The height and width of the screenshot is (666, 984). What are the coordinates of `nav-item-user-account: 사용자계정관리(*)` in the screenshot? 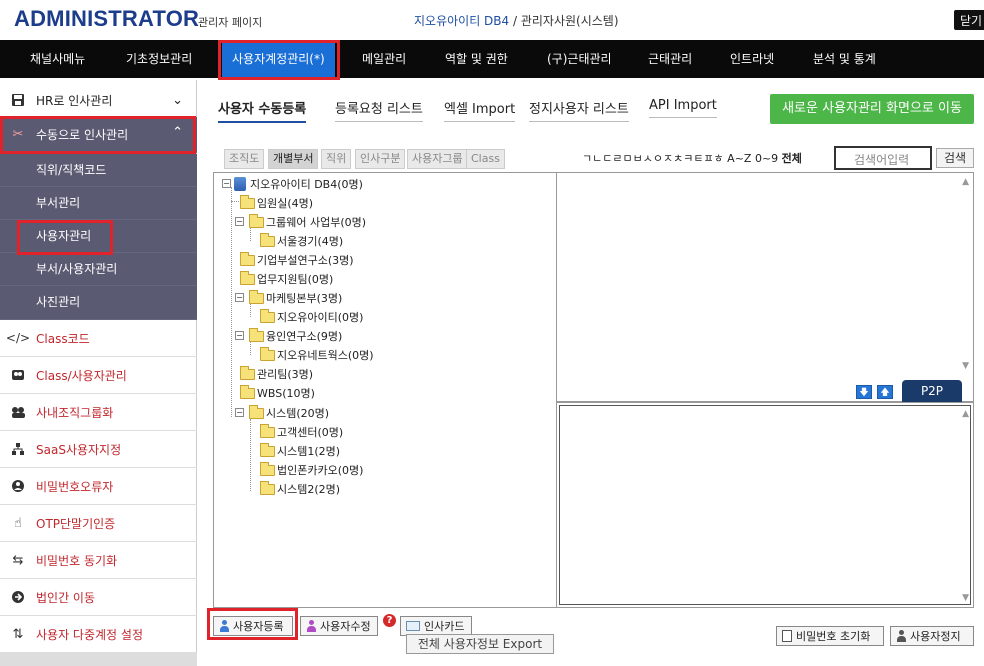 It's located at (278, 59).